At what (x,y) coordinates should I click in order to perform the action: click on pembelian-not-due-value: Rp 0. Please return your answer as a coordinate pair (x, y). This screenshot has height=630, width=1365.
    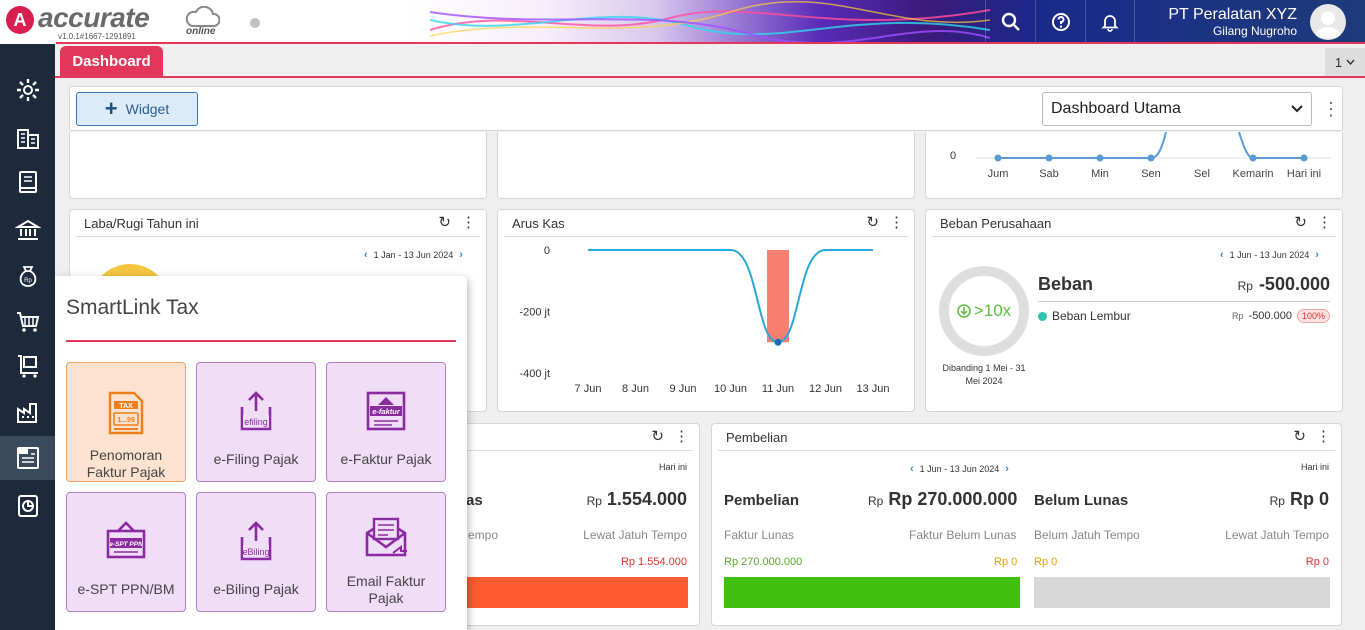
    Looking at the image, I should click on (1046, 562).